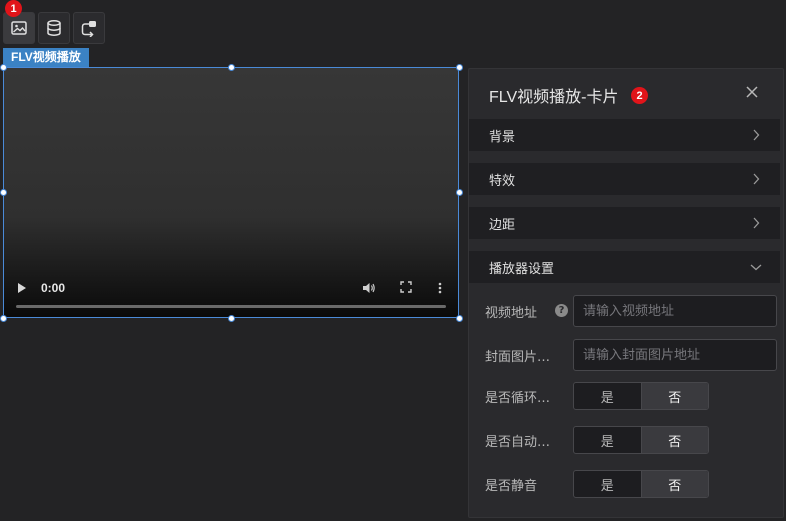 The image size is (786, 521). What do you see at coordinates (675, 311) in the screenshot?
I see `video-url-input` at bounding box center [675, 311].